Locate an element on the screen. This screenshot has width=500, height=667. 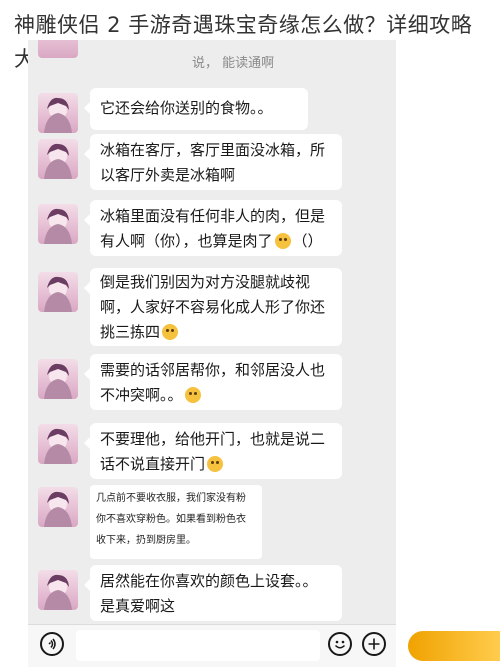
message-text: 冰箱里面没有任何非人的肉，但是有人啊（你），也算是肉了 is located at coordinates (213, 228).